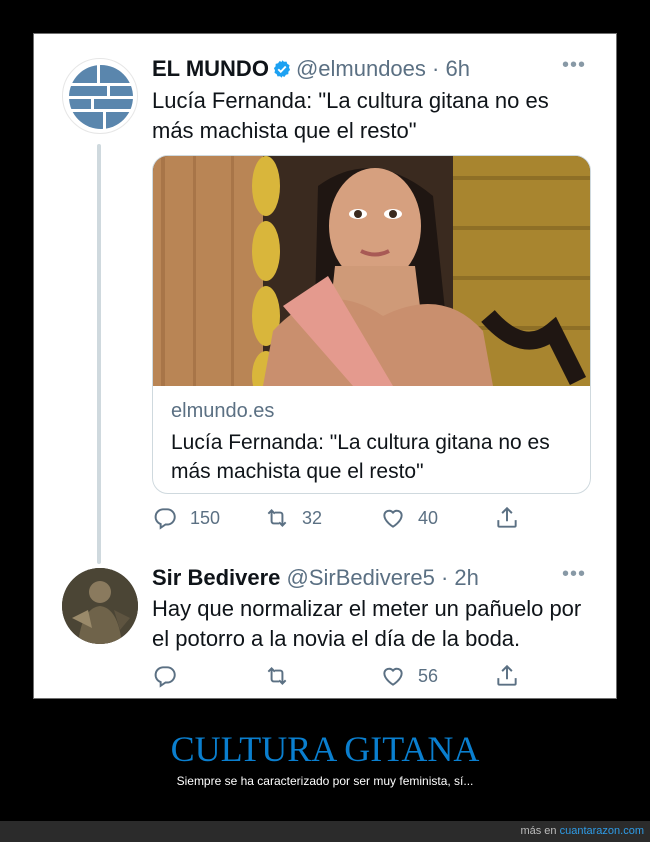 This screenshot has width=650, height=842. Describe the element at coordinates (361, 577) in the screenshot. I see `tweet2-handle: @SirBedivere5` at that location.